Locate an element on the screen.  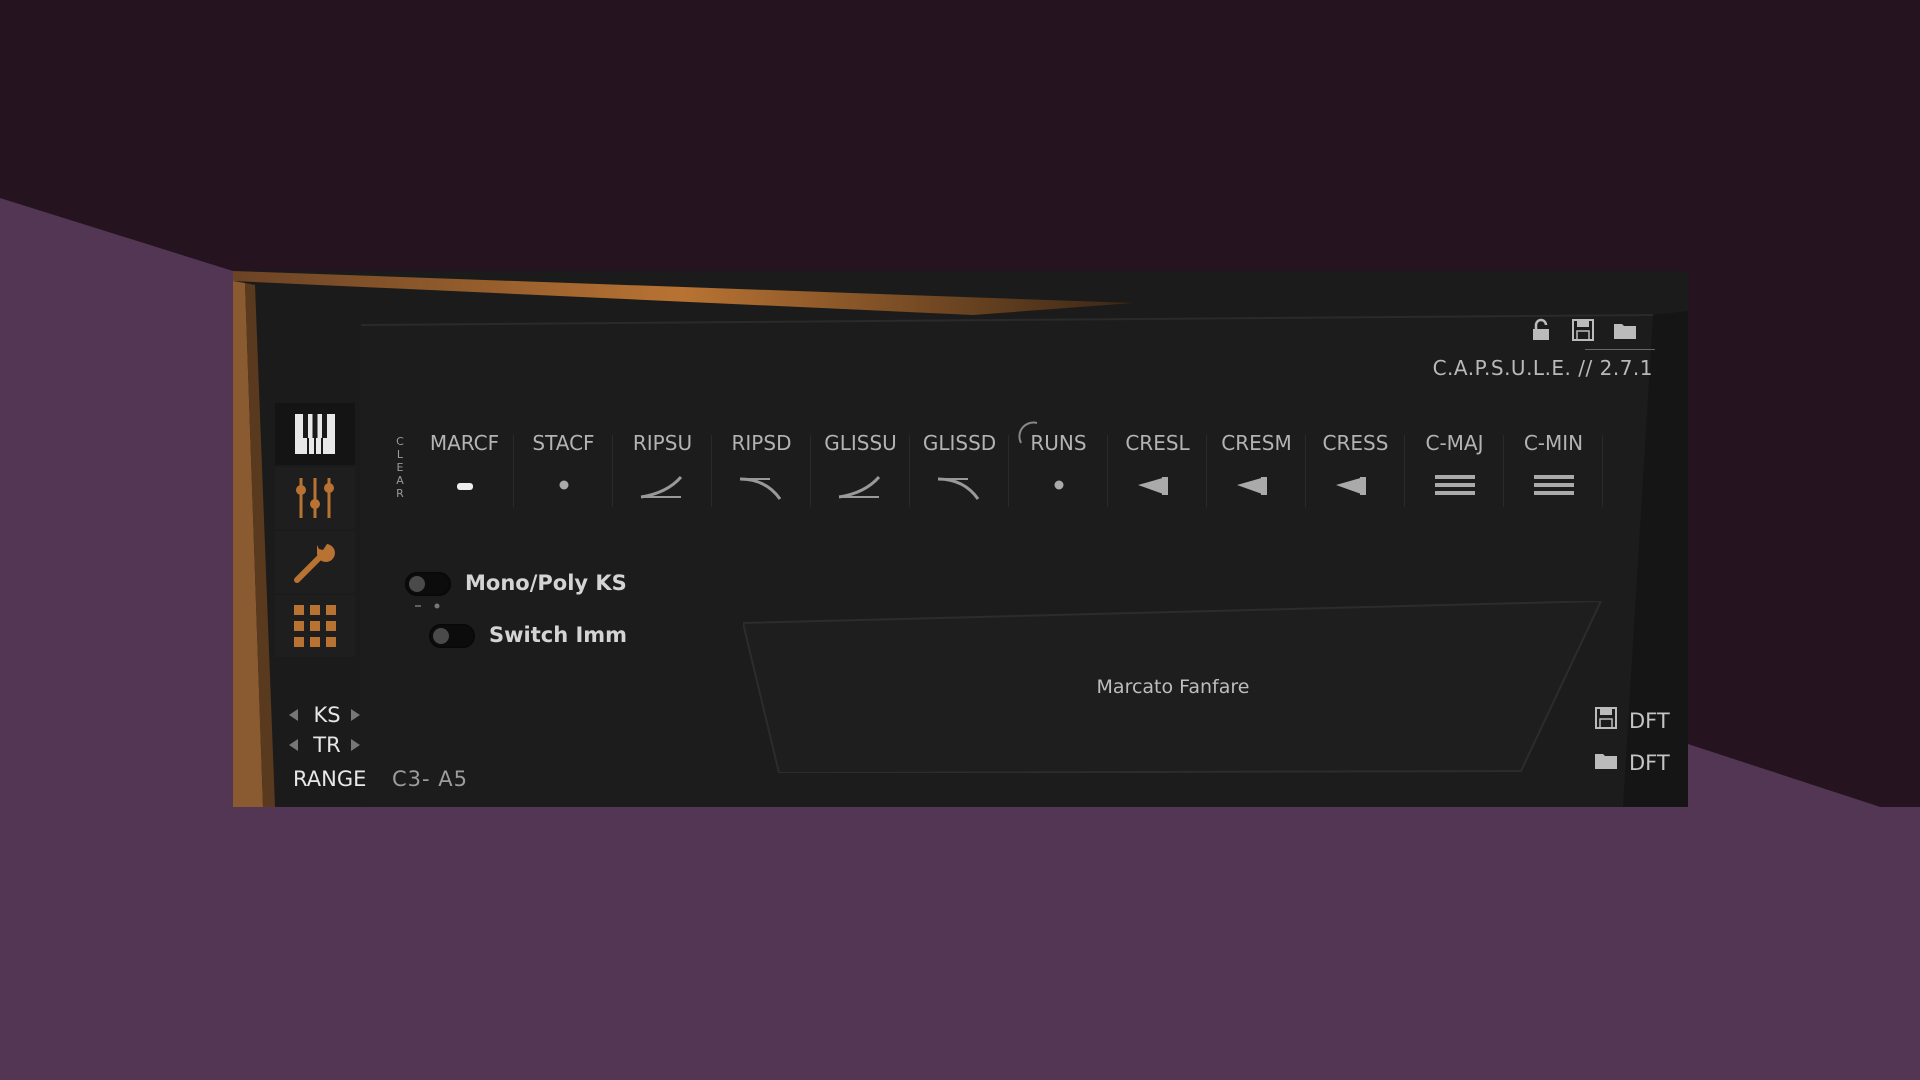
lock-icon is located at coordinates (1541, 330).